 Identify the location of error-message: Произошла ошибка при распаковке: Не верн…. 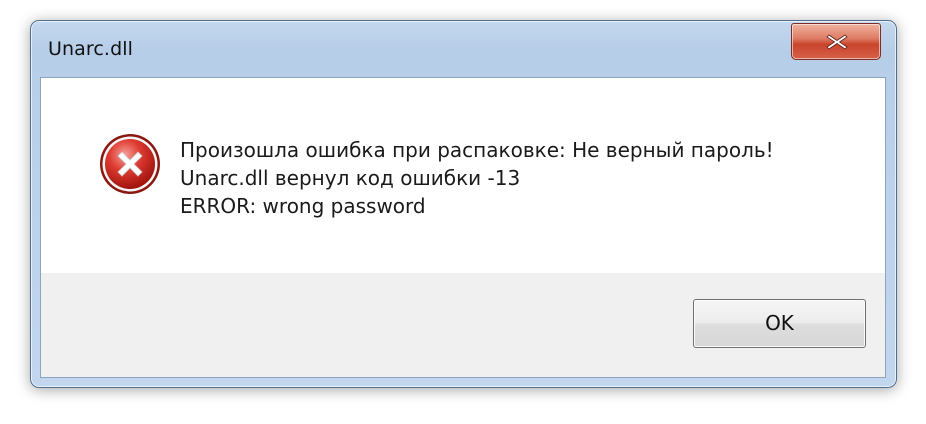
(477, 178).